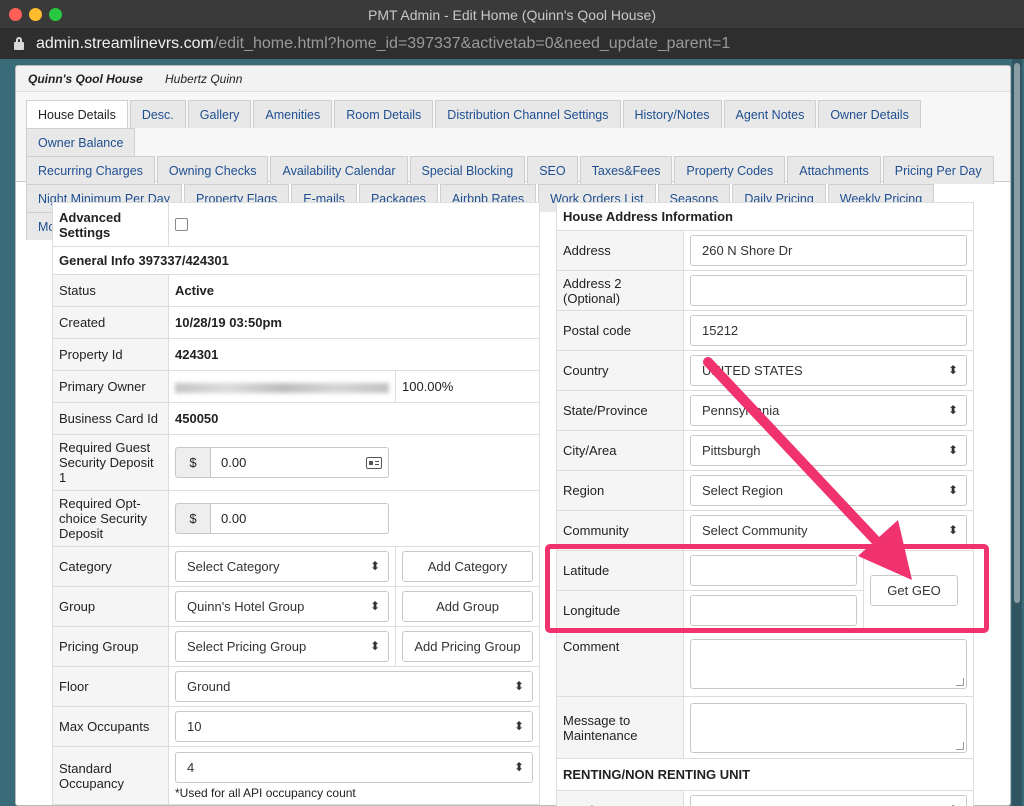 This screenshot has height=806, width=1024. Describe the element at coordinates (354, 686) in the screenshot. I see `floor-select: Ground` at that location.